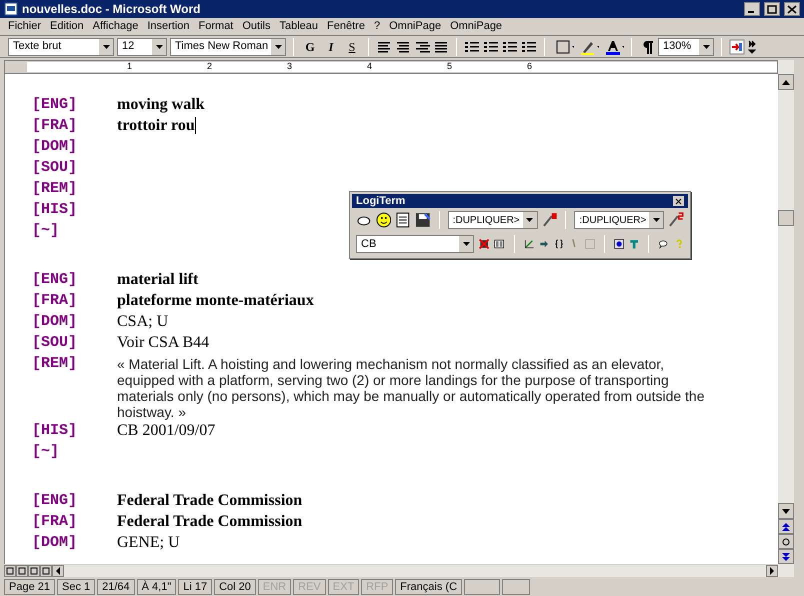  I want to click on double-down-arrow-icon, so click(786, 556).